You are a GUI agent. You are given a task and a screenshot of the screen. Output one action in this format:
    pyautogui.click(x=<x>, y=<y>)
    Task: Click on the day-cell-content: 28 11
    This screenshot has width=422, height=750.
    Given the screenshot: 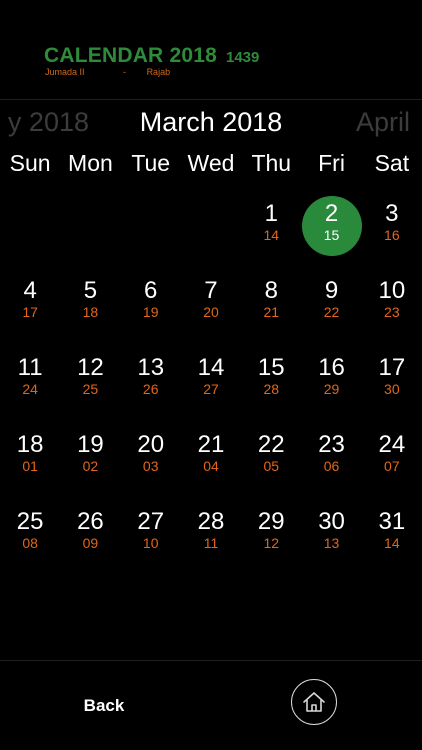 What is the action you would take?
    pyautogui.click(x=211, y=534)
    